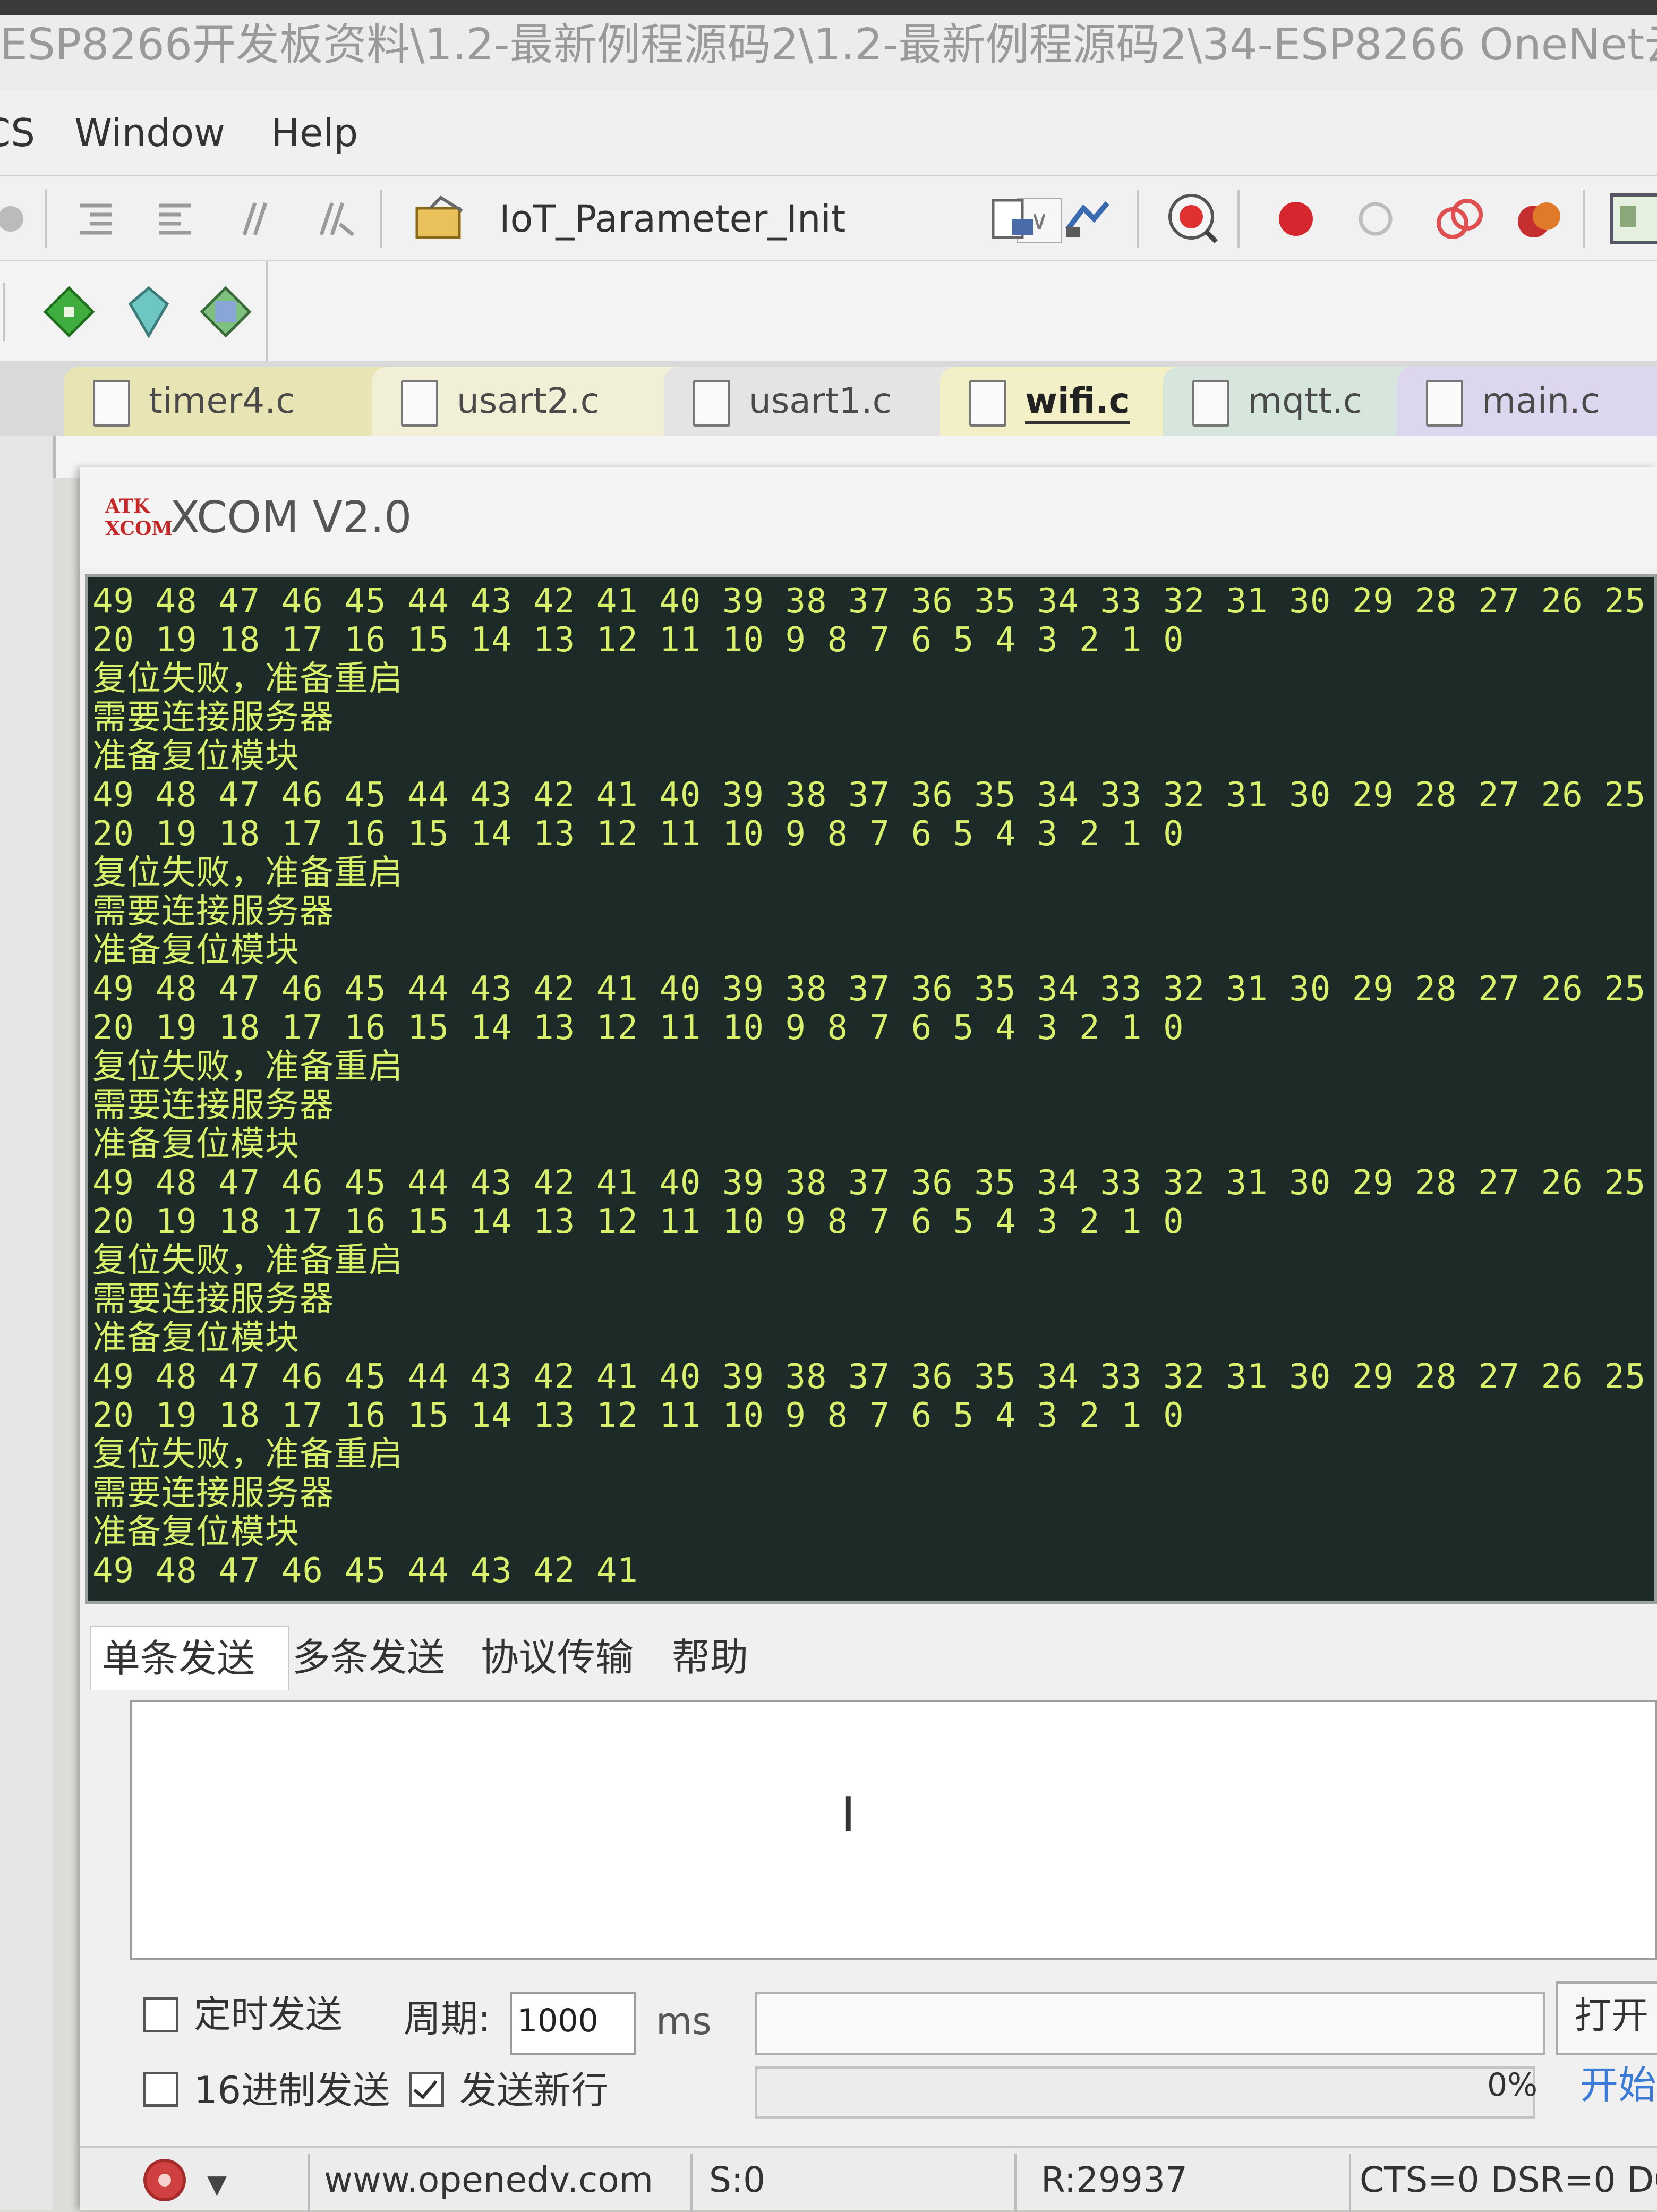 The width and height of the screenshot is (1657, 2212). What do you see at coordinates (573, 2024) in the screenshot?
I see `period-input: 1000` at bounding box center [573, 2024].